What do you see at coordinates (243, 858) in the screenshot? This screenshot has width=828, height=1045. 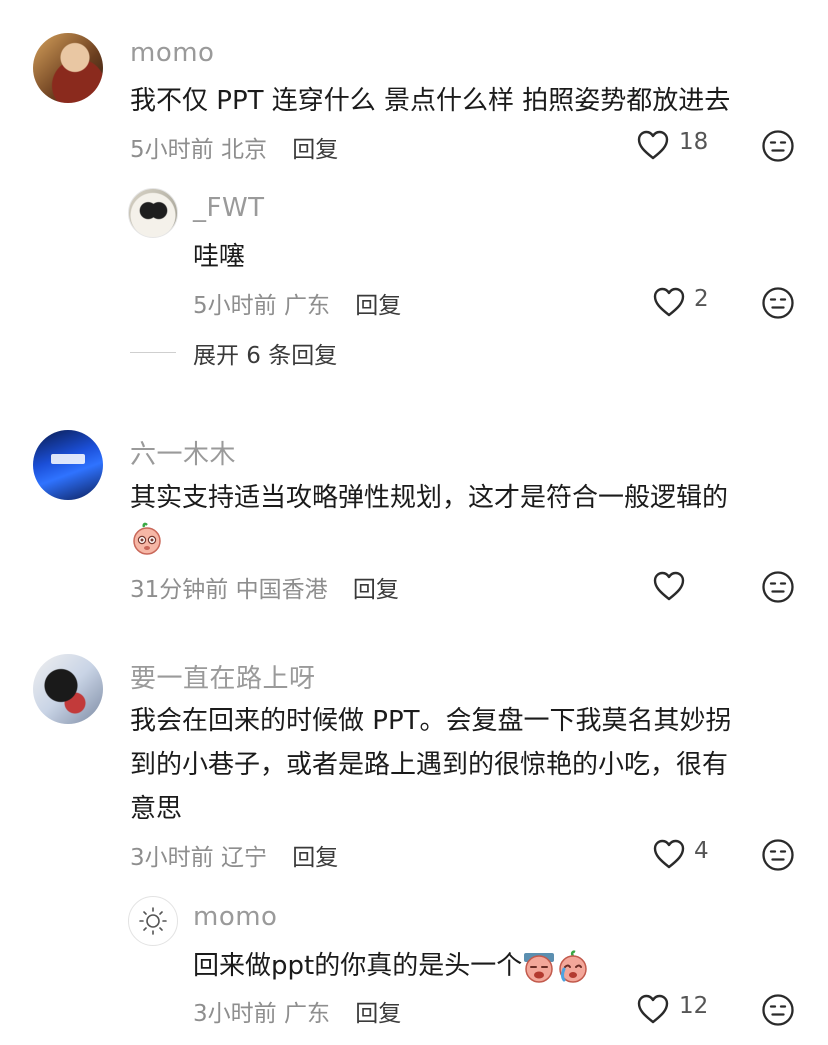 I see `comment-location: 辽宁` at bounding box center [243, 858].